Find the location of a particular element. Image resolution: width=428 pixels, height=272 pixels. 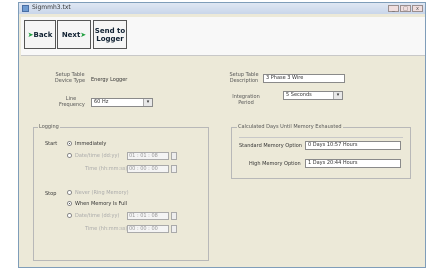

app-icon is located at coordinates (25, 8).